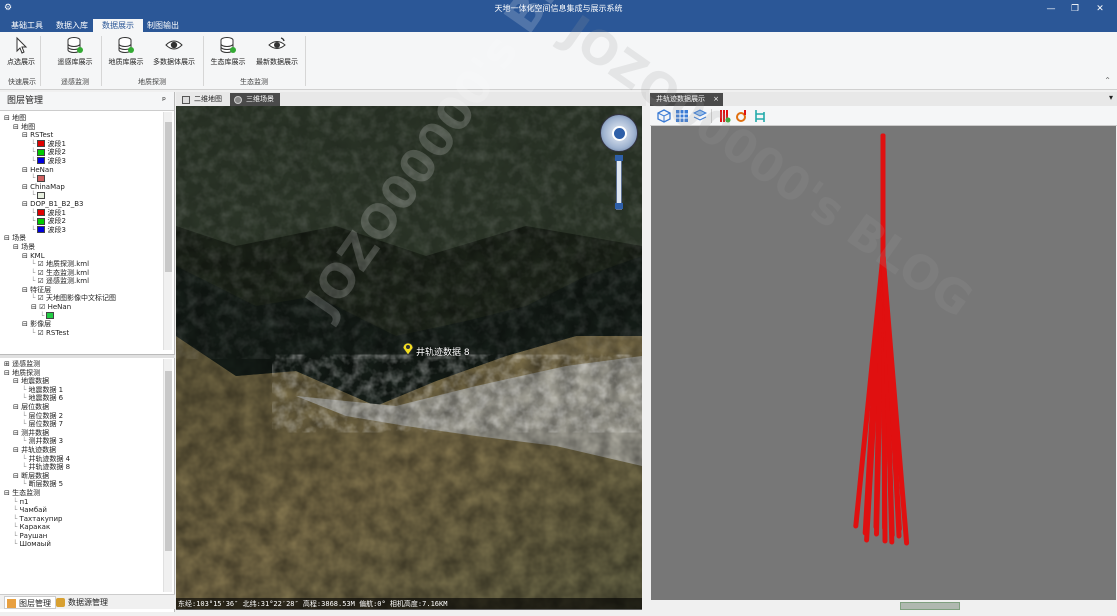 The width and height of the screenshot is (1117, 616). What do you see at coordinates (81, 416) in the screenshot?
I see `data-tree-node: └ 层位数据 2` at bounding box center [81, 416].